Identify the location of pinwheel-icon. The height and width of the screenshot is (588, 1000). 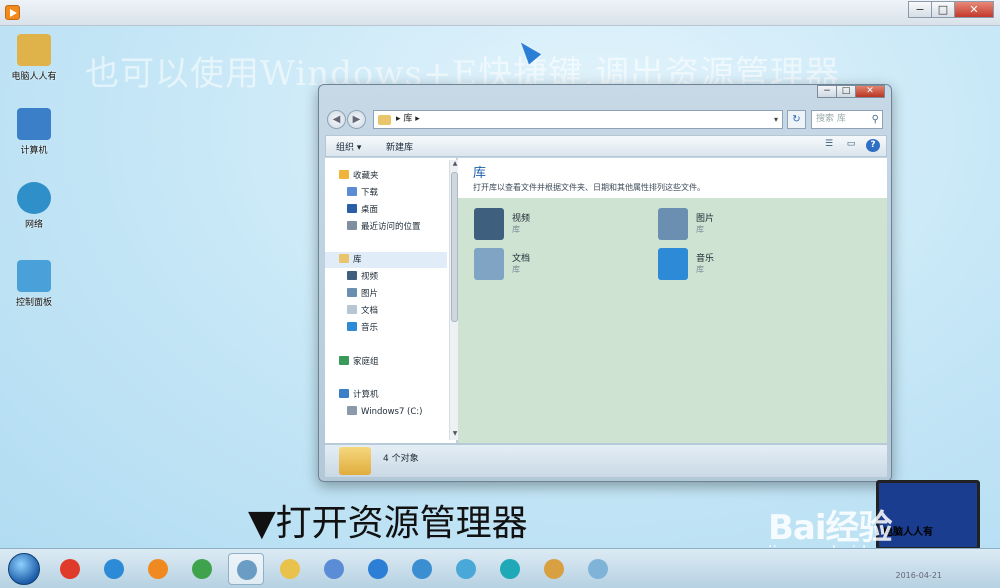
(466, 569).